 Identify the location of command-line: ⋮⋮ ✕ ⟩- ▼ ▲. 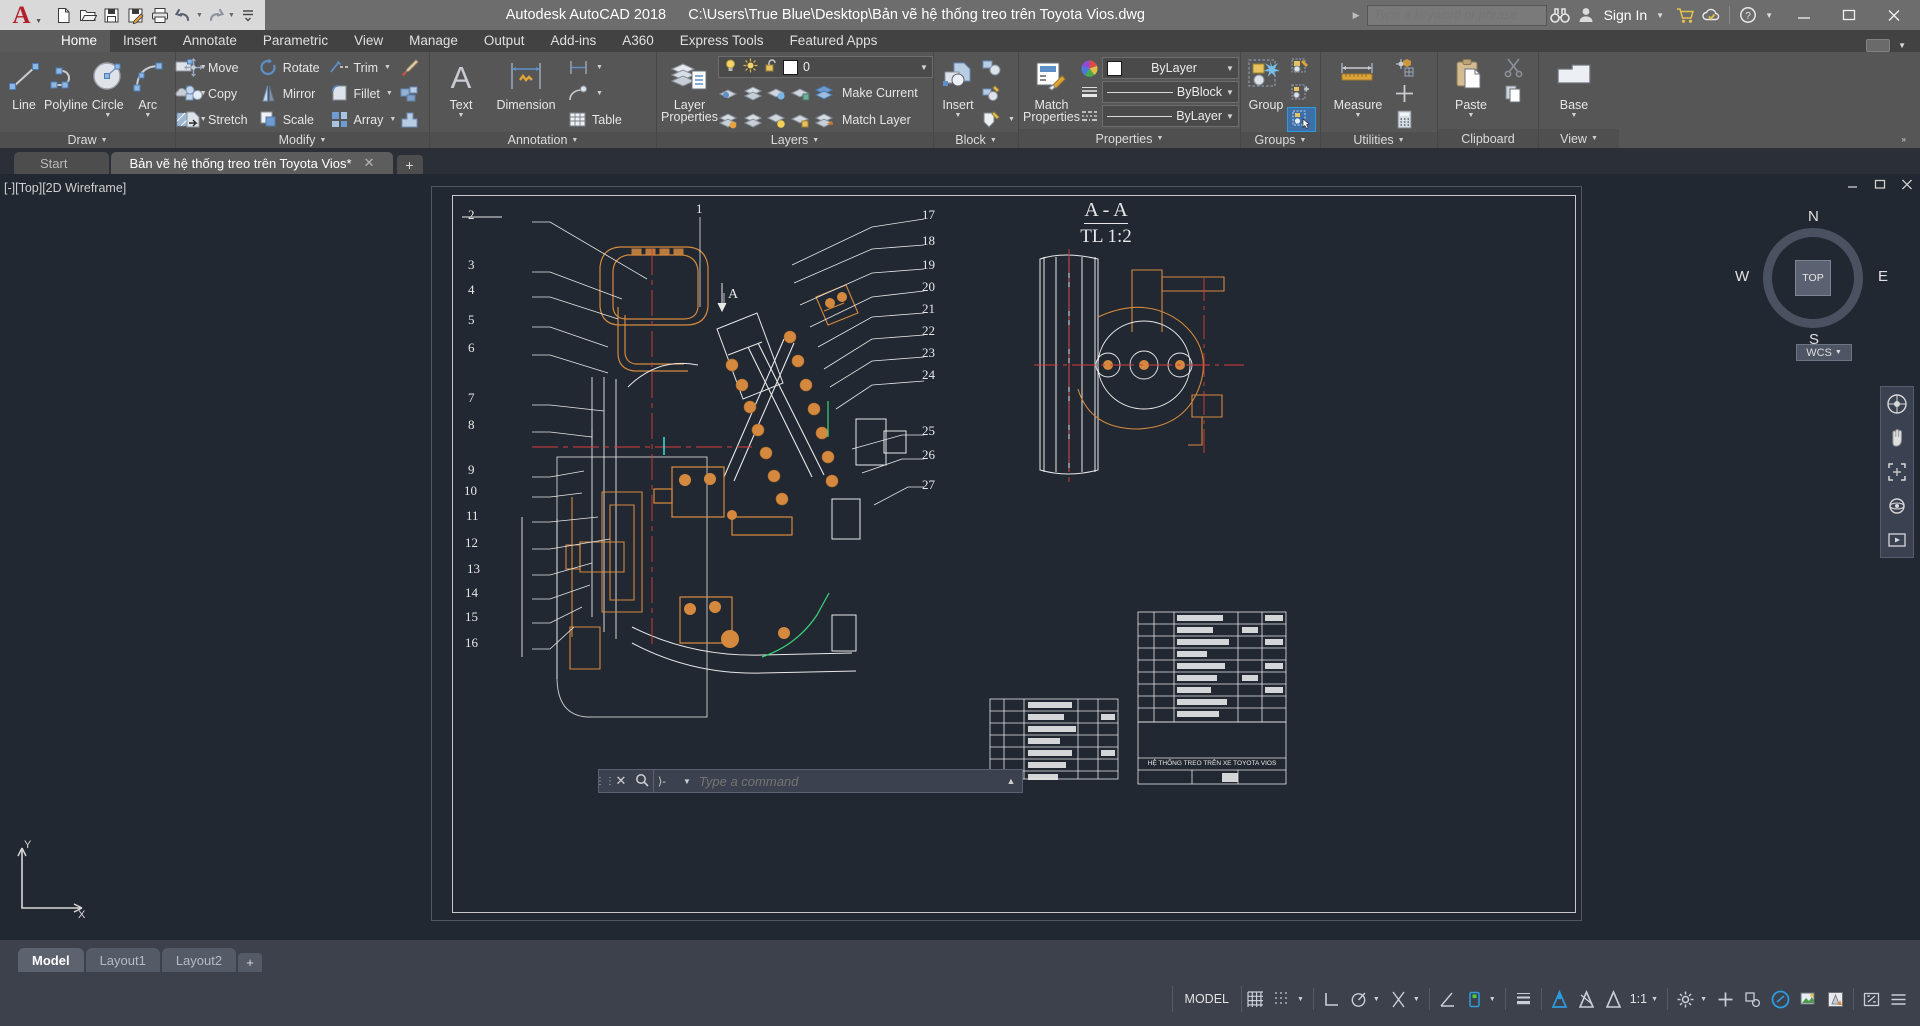
(809, 781).